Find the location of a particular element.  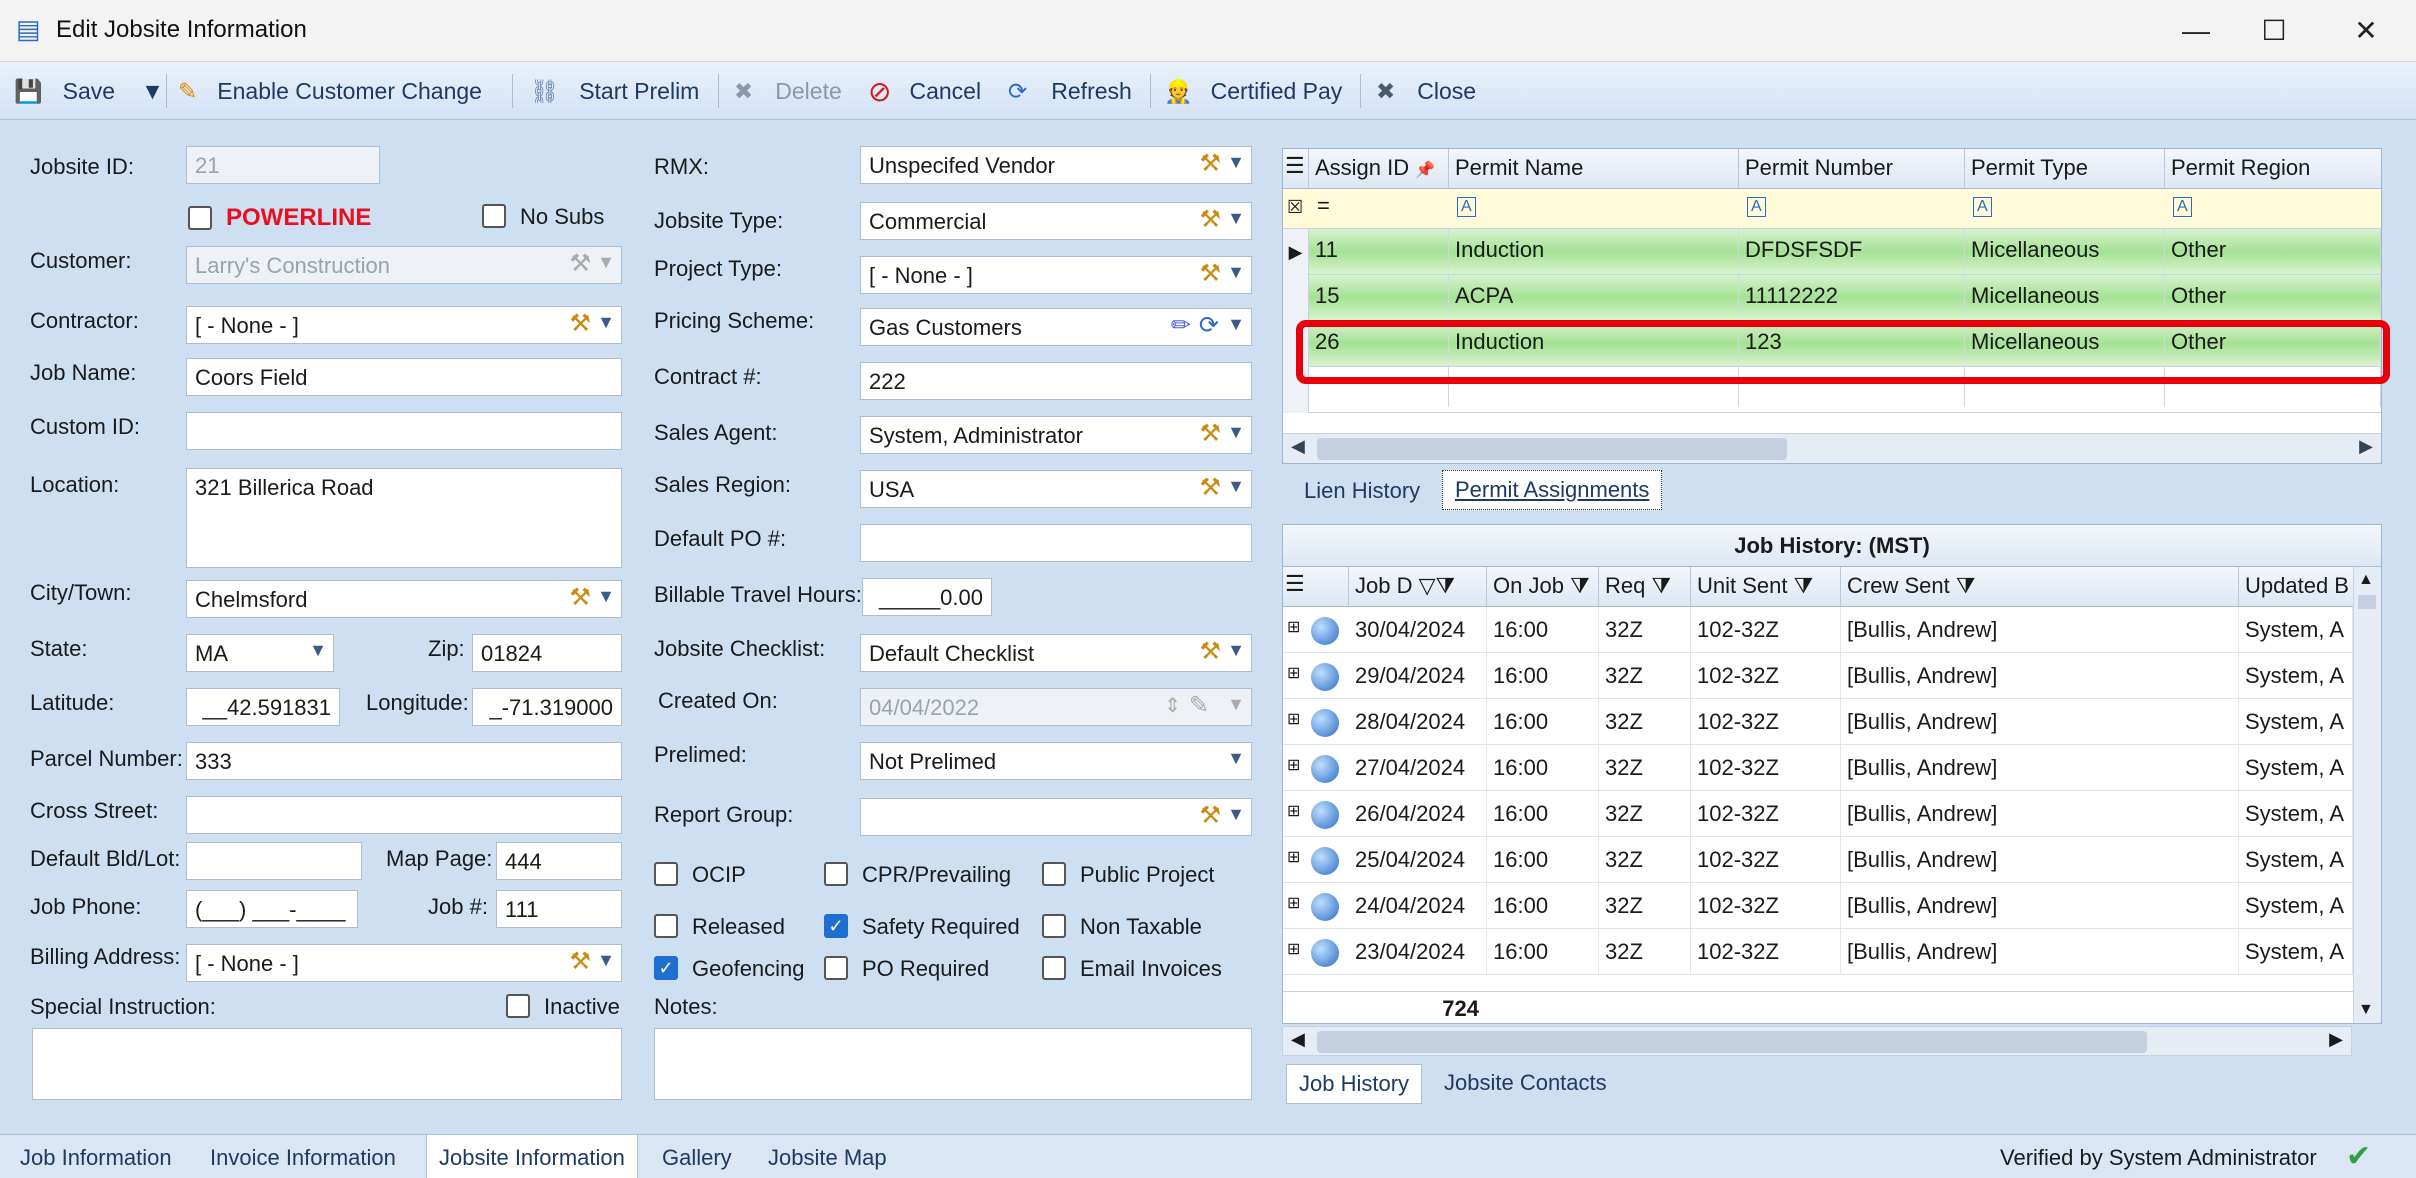

sales-agent-select: System, Administrator ⚒ ▼ is located at coordinates (1056, 435).